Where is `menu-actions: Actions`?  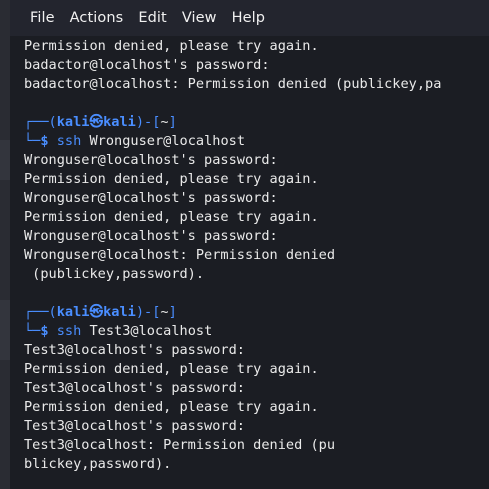 menu-actions: Actions is located at coordinates (97, 18).